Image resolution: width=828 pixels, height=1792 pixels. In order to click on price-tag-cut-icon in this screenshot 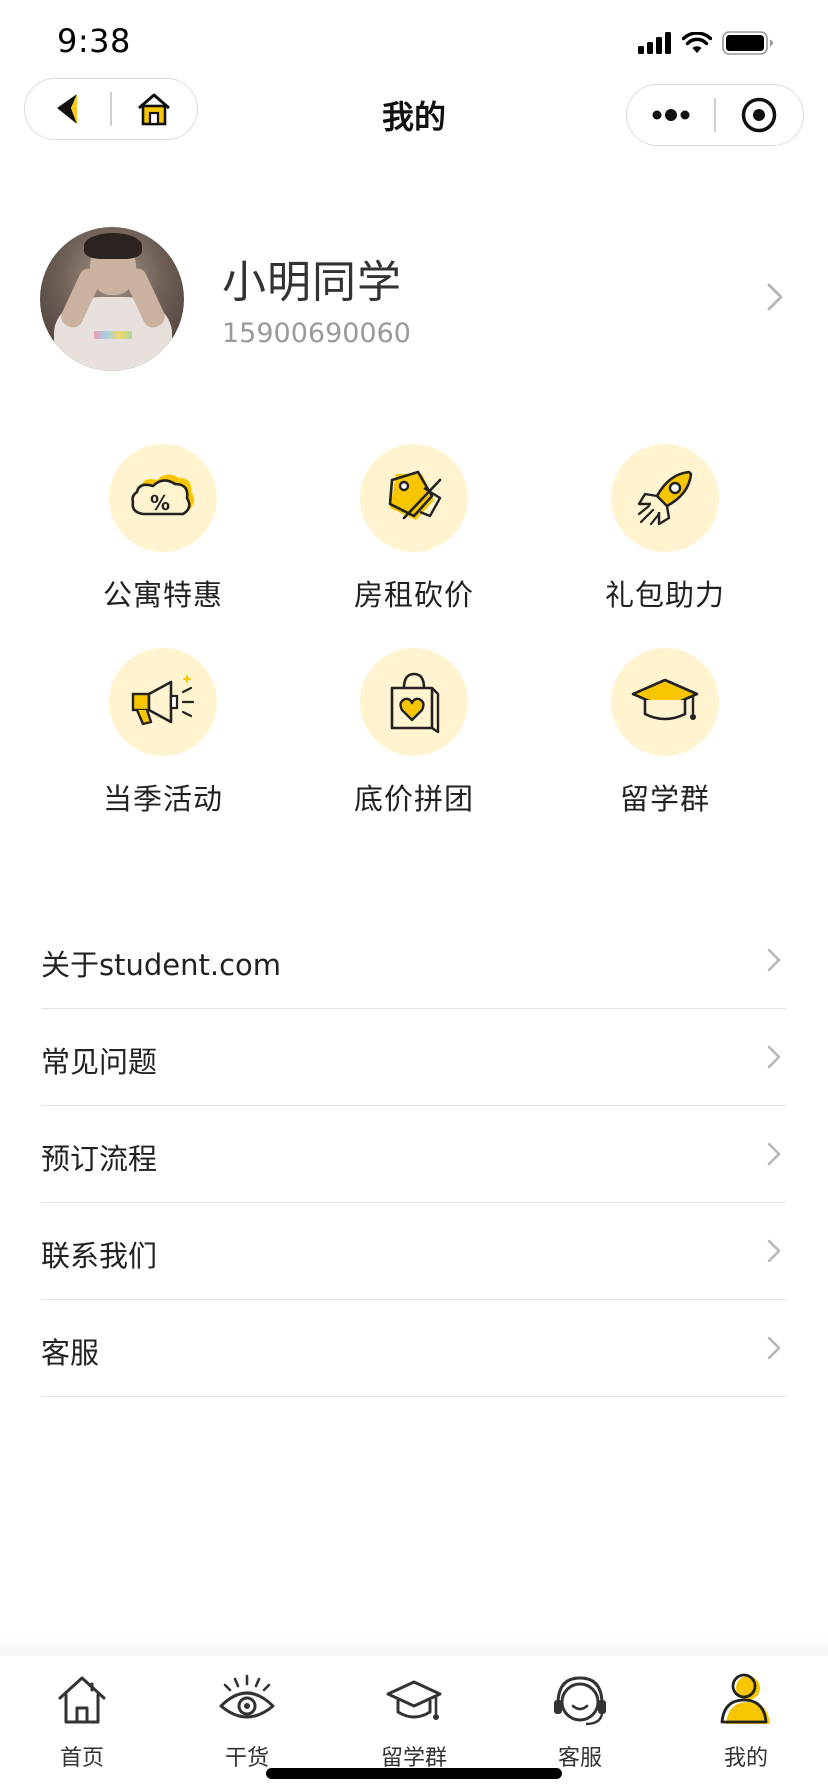, I will do `click(415, 495)`.